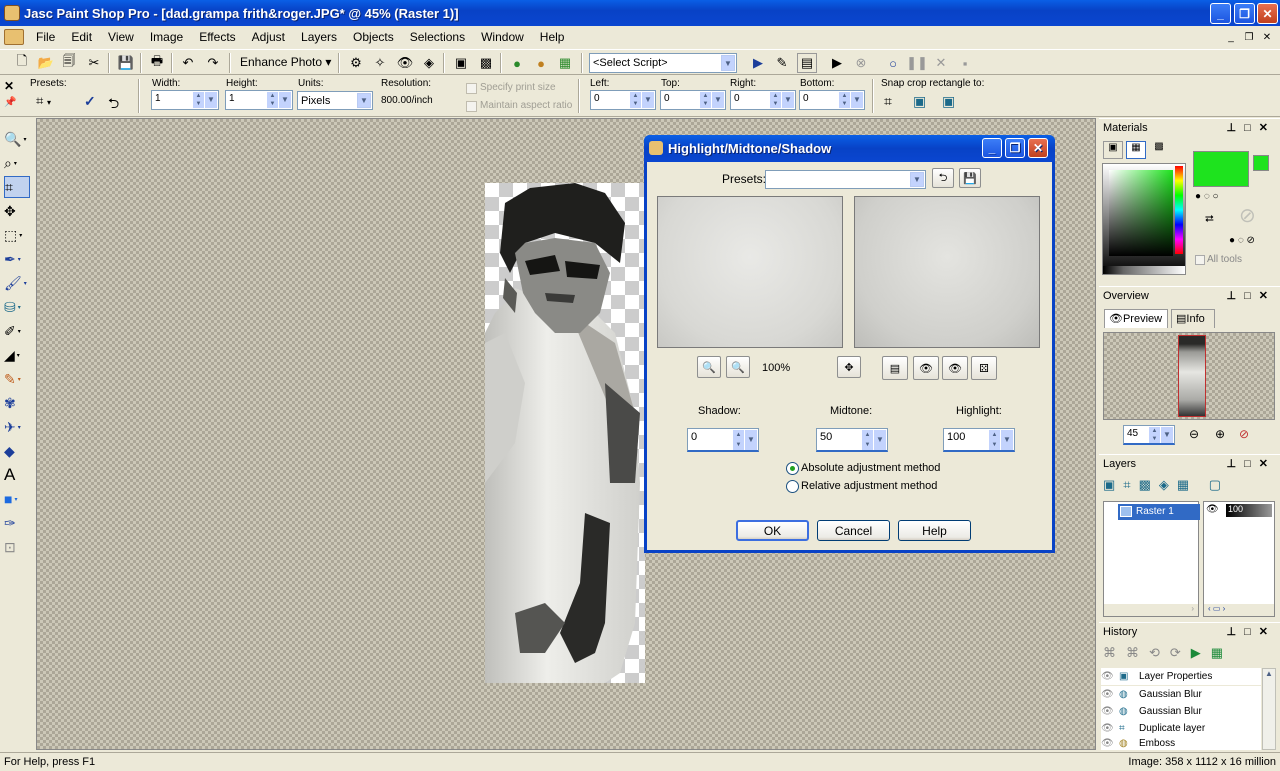 The height and width of the screenshot is (771, 1280). What do you see at coordinates (17, 547) in the screenshot?
I see `object-selector-icon: ⊡` at bounding box center [17, 547].